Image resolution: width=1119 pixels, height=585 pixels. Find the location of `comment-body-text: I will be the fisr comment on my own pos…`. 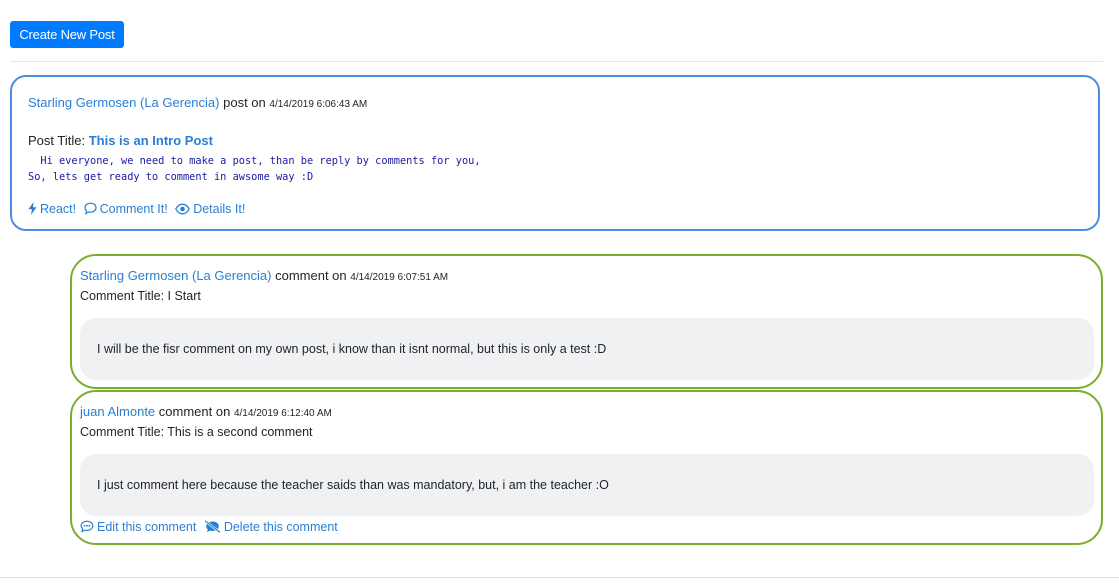

comment-body-text: I will be the fisr comment on my own pos… is located at coordinates (352, 349).